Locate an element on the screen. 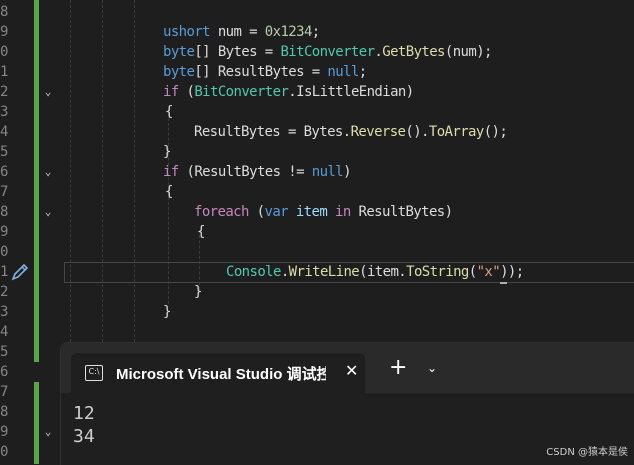 This screenshot has height=465, width=634. text-caret is located at coordinates (503, 283).